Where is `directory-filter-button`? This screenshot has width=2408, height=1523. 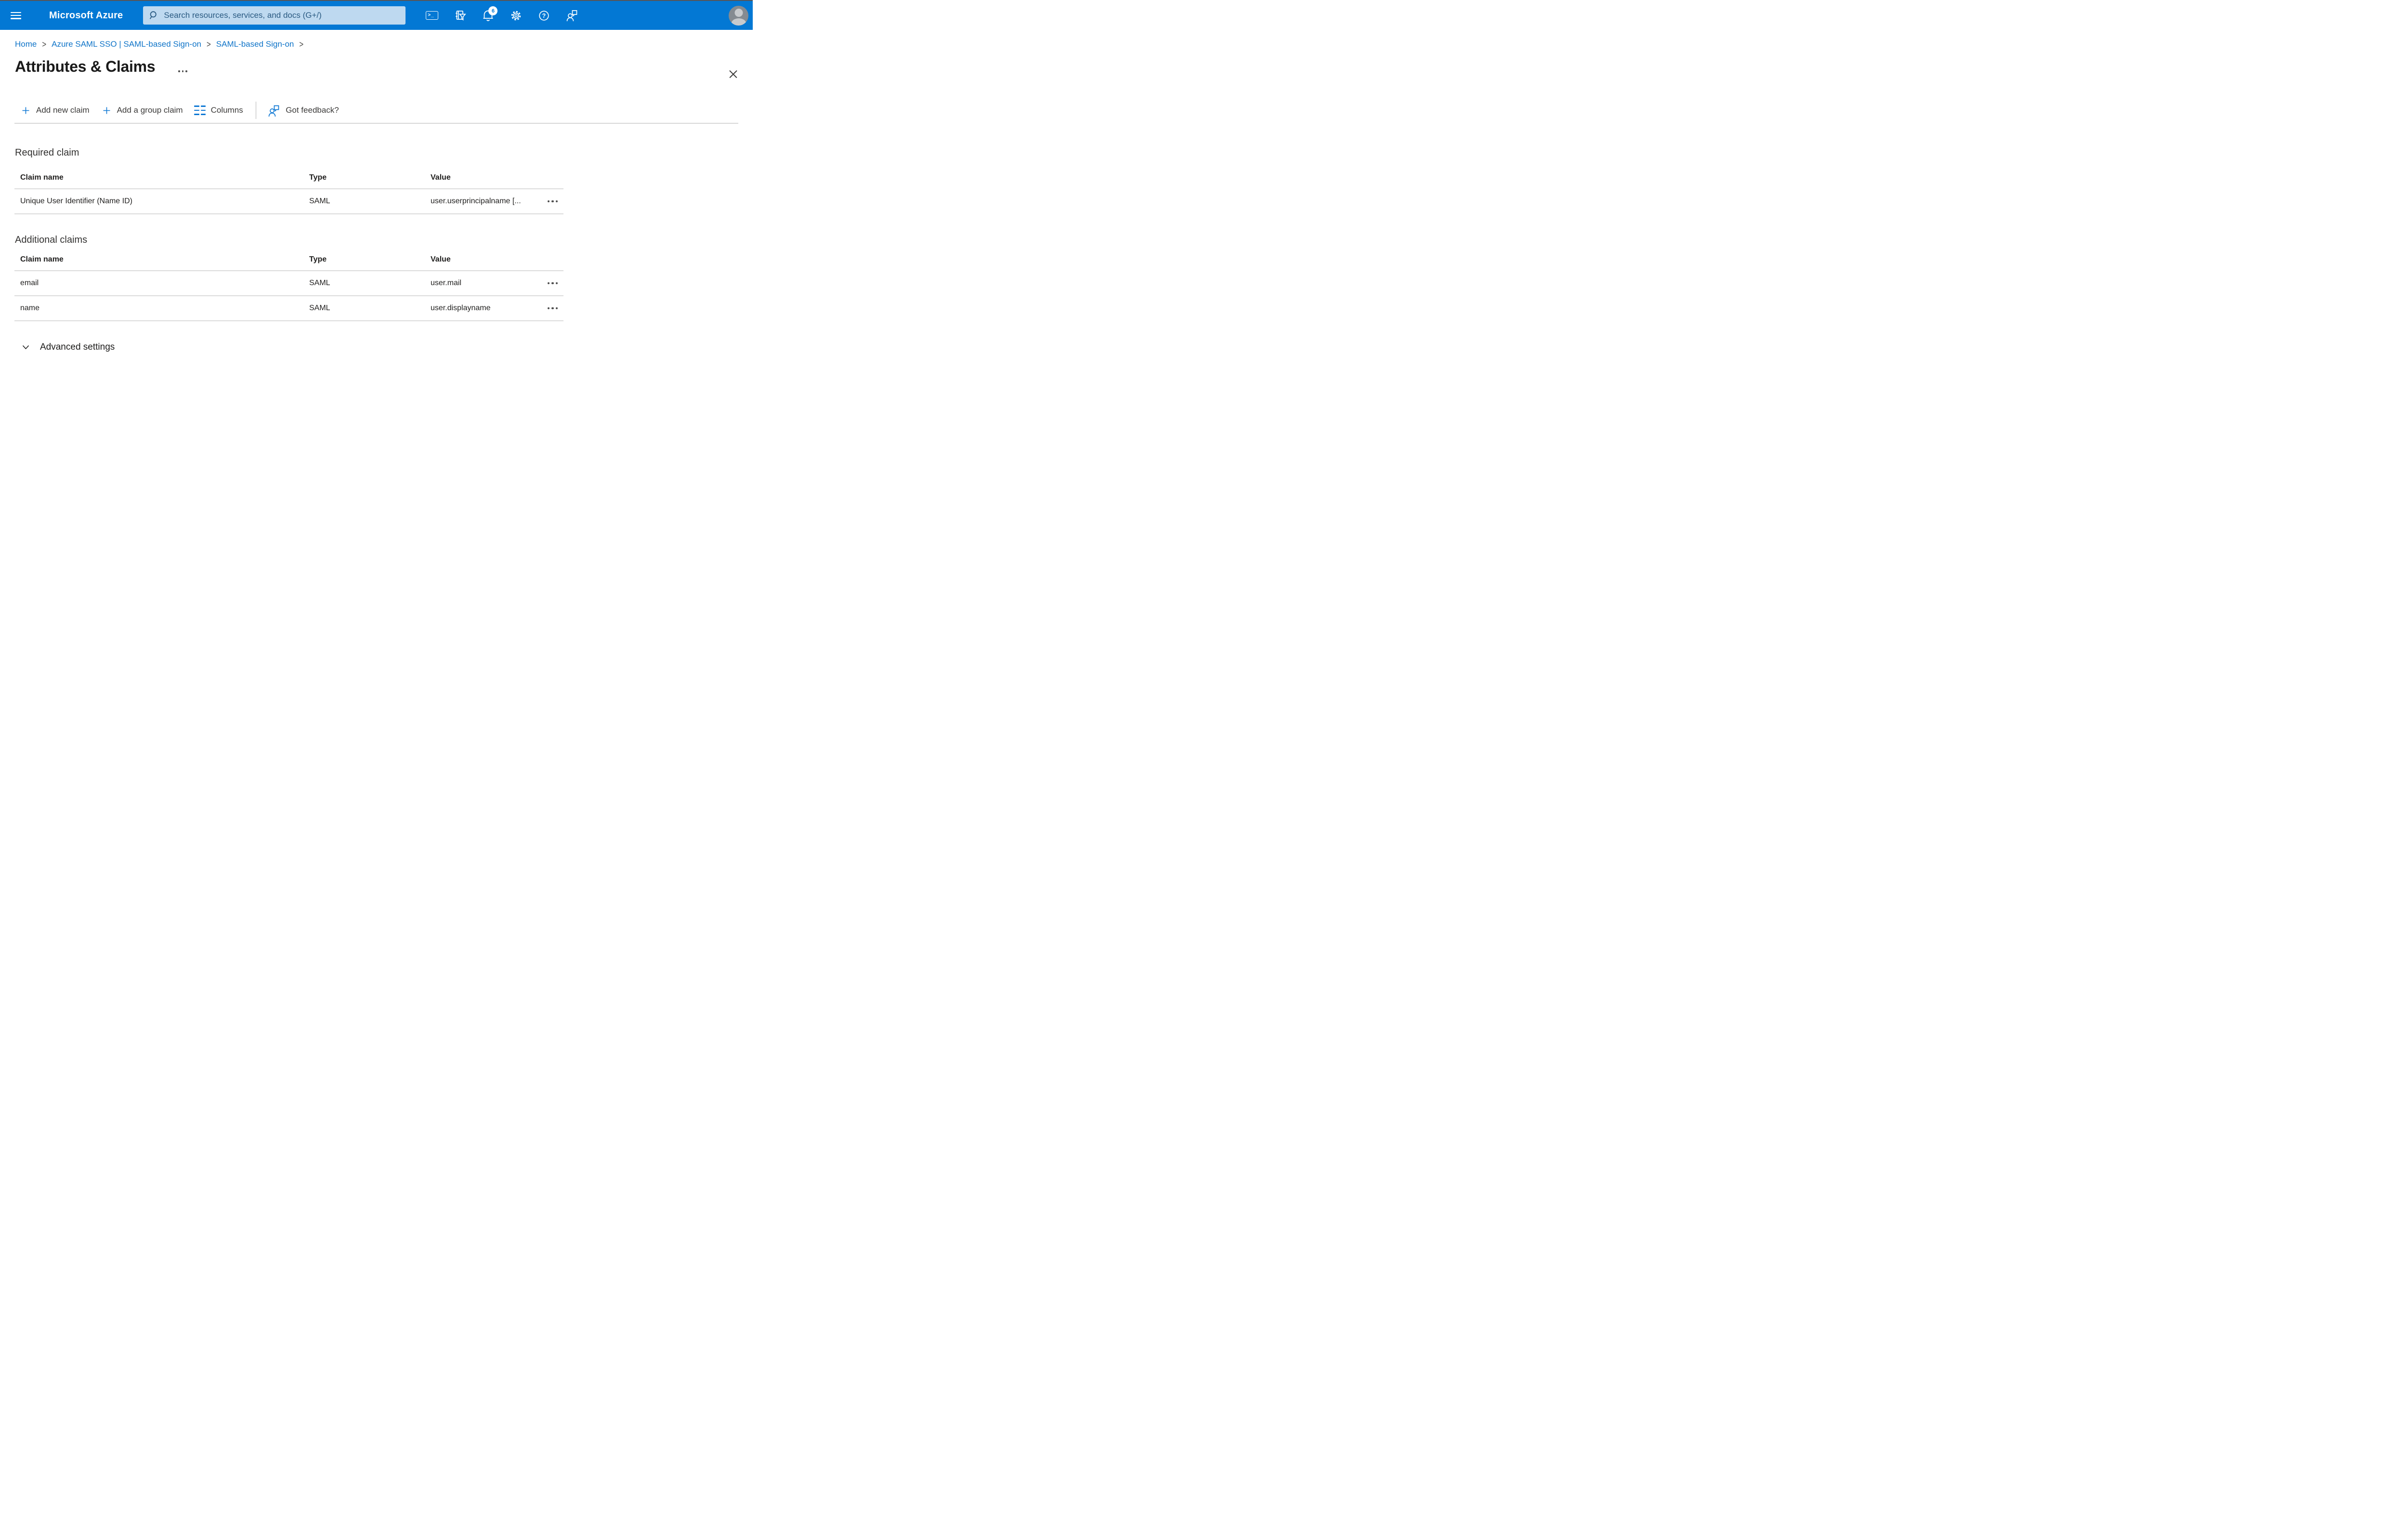 directory-filter-button is located at coordinates (460, 15).